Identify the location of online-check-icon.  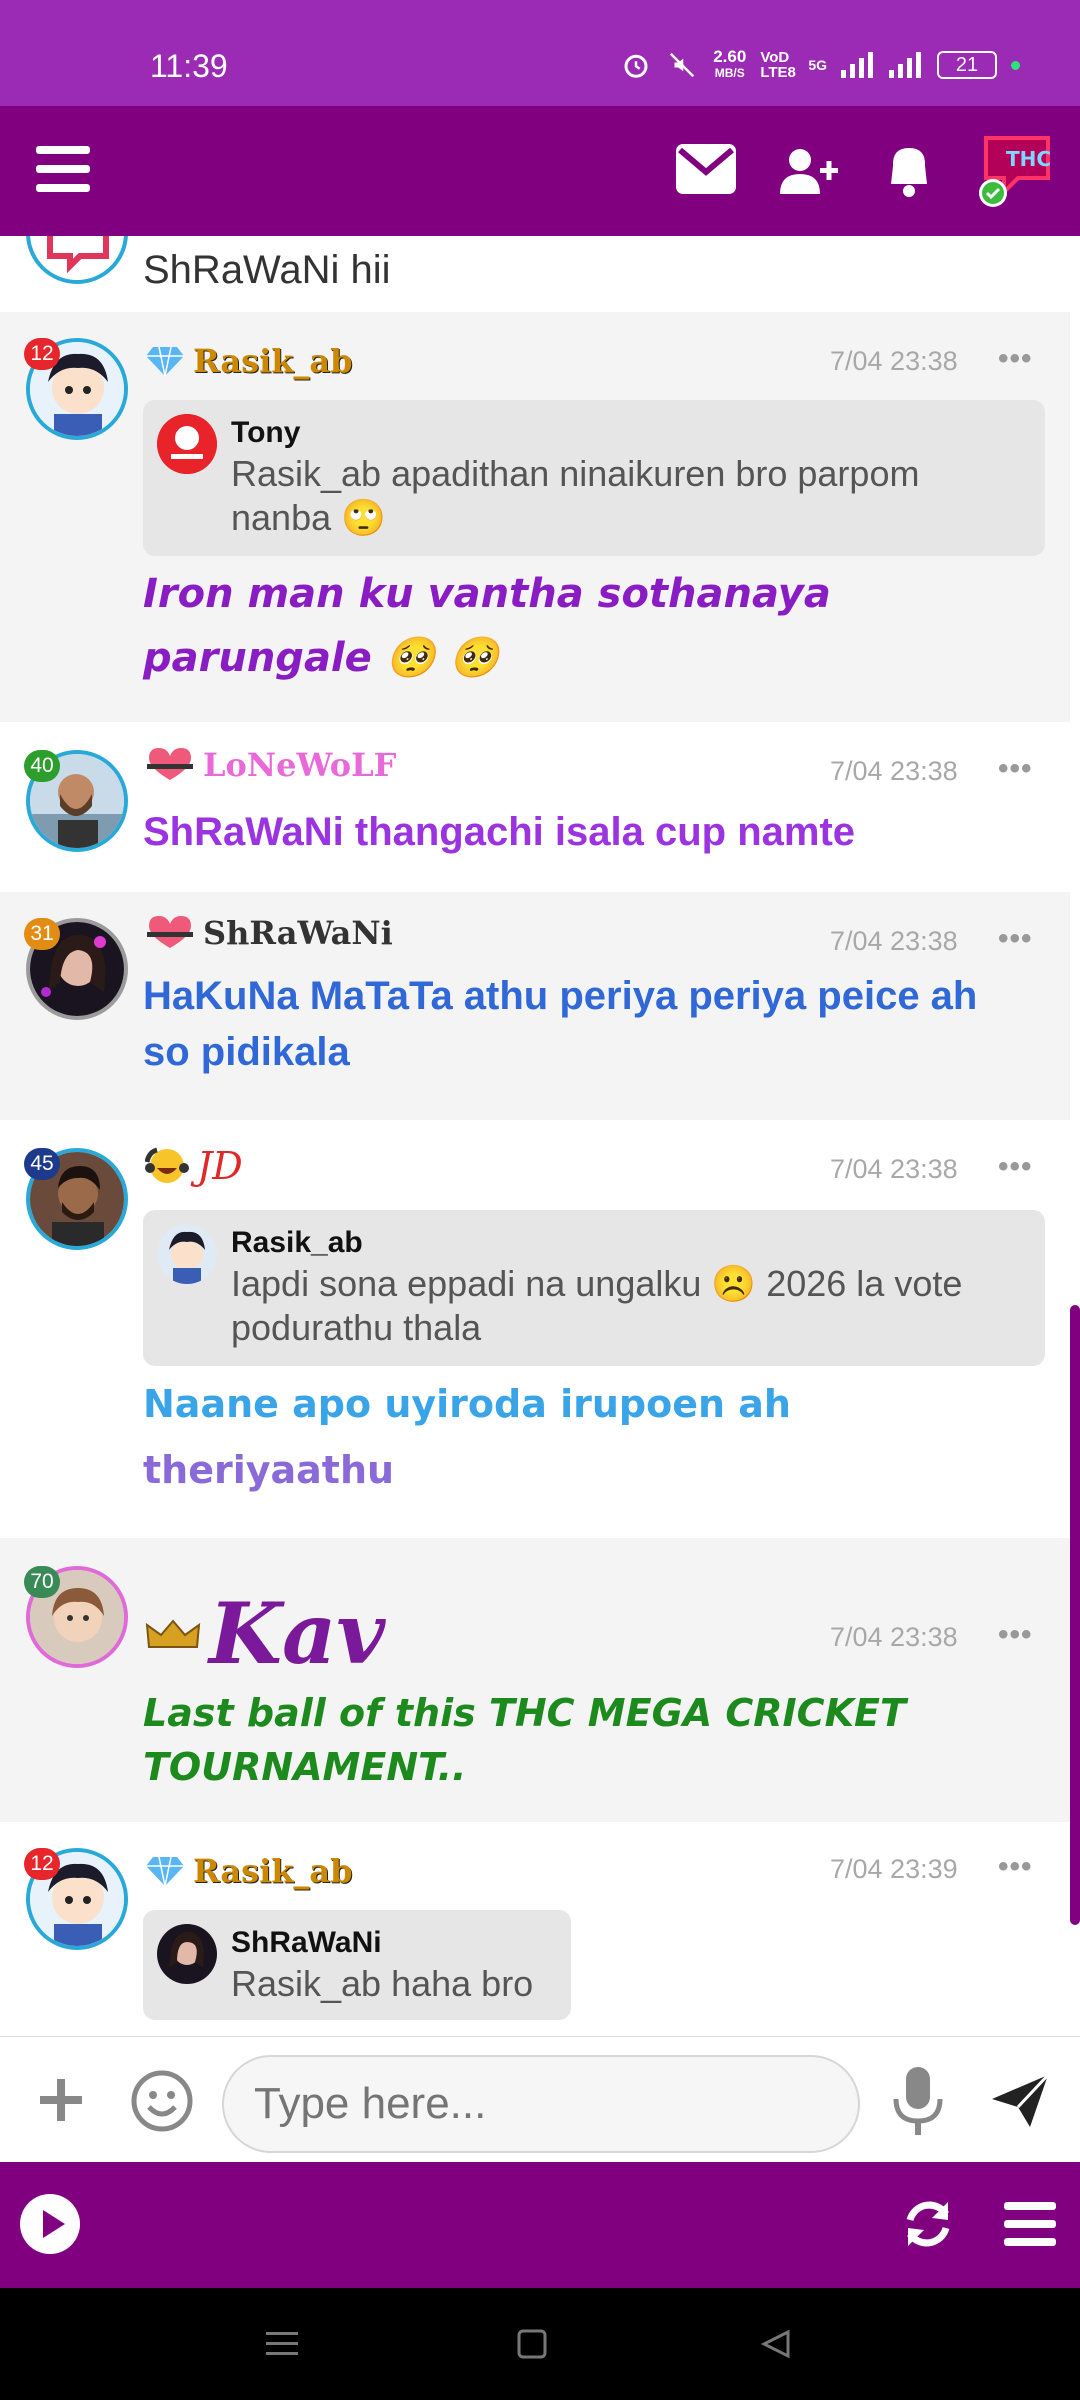
(993, 193).